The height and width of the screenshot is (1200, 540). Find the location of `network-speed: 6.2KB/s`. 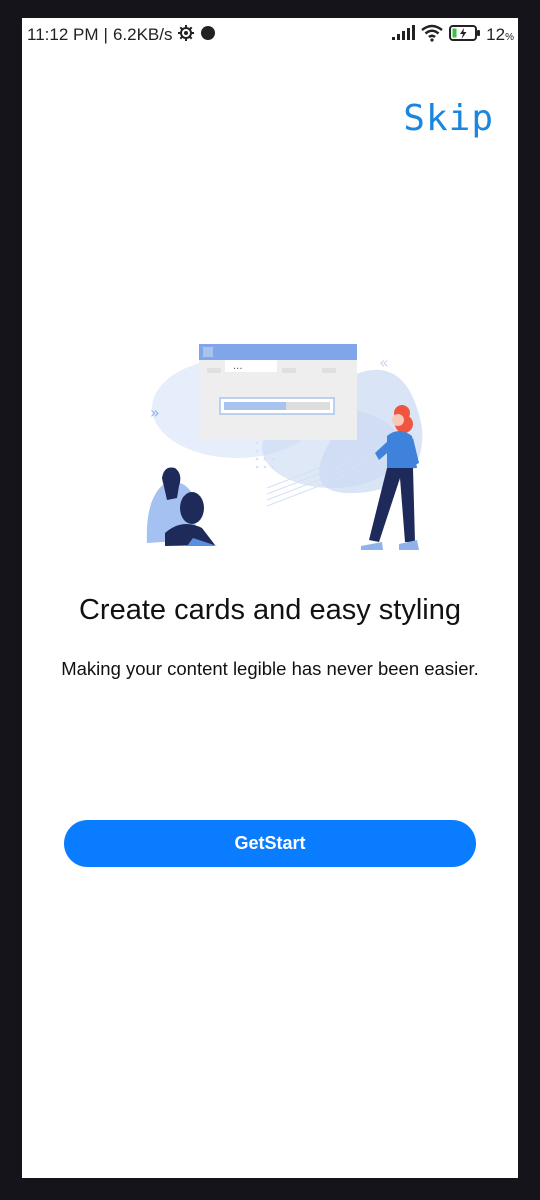

network-speed: 6.2KB/s is located at coordinates (142, 34).